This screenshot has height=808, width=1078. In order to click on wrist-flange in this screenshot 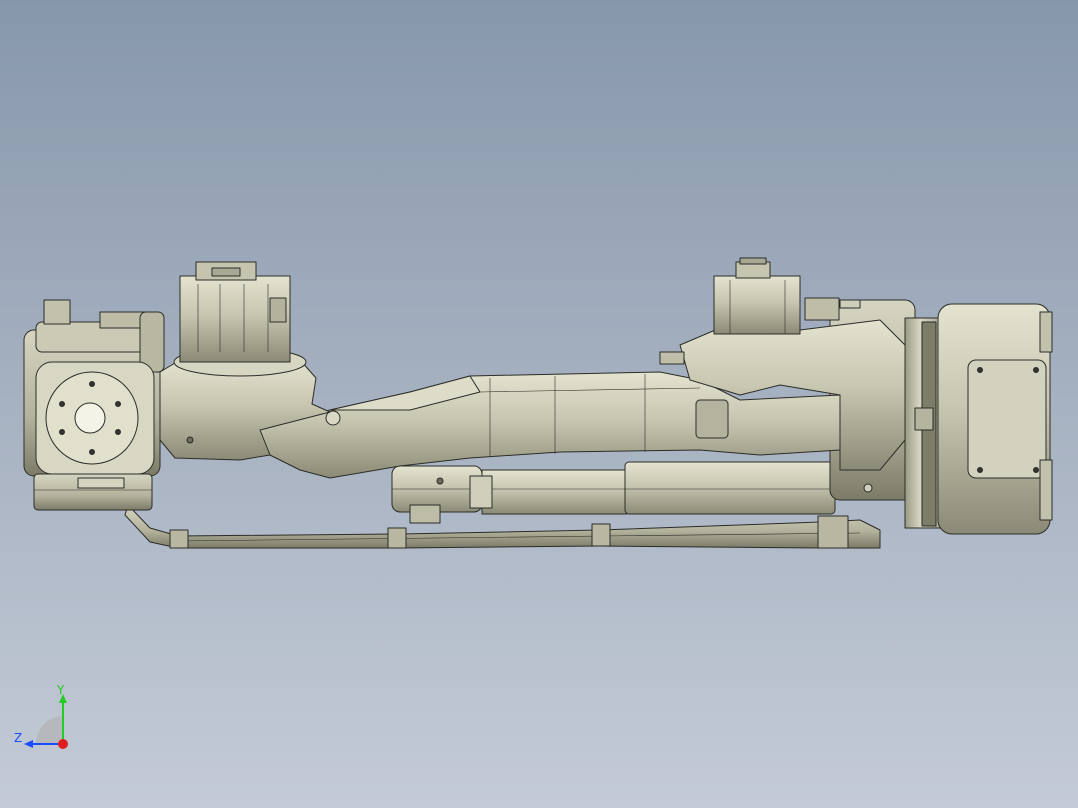, I will do `click(94, 405)`.